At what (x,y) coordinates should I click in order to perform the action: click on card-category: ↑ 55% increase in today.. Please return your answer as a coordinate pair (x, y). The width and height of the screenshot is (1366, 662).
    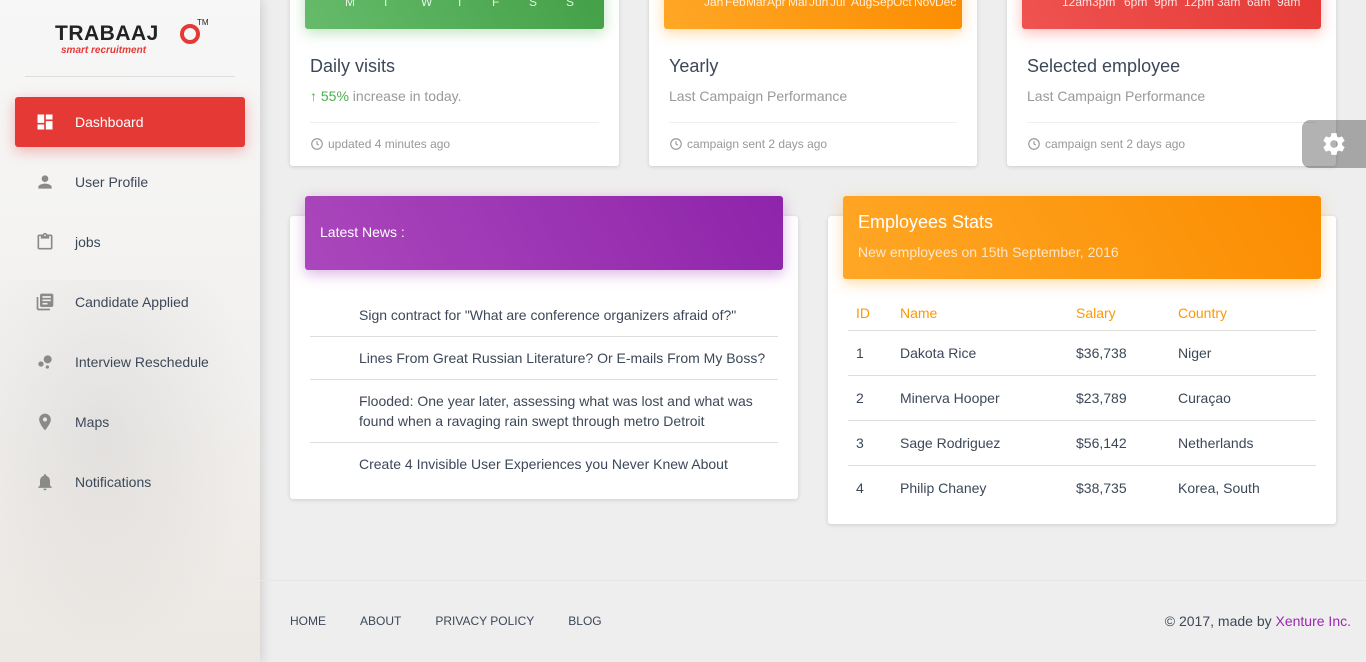
    Looking at the image, I should click on (386, 96).